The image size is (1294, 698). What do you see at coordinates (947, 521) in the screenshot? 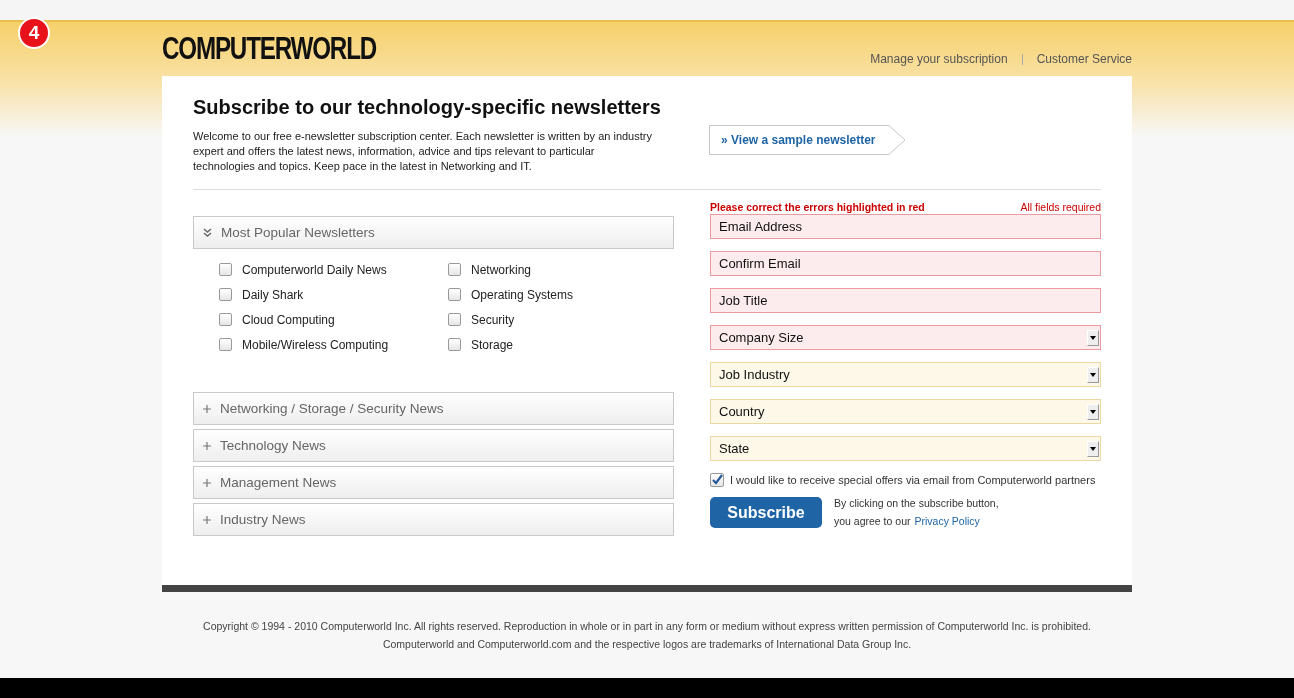
I see `privacy-policy-link: Privacy Policy` at bounding box center [947, 521].